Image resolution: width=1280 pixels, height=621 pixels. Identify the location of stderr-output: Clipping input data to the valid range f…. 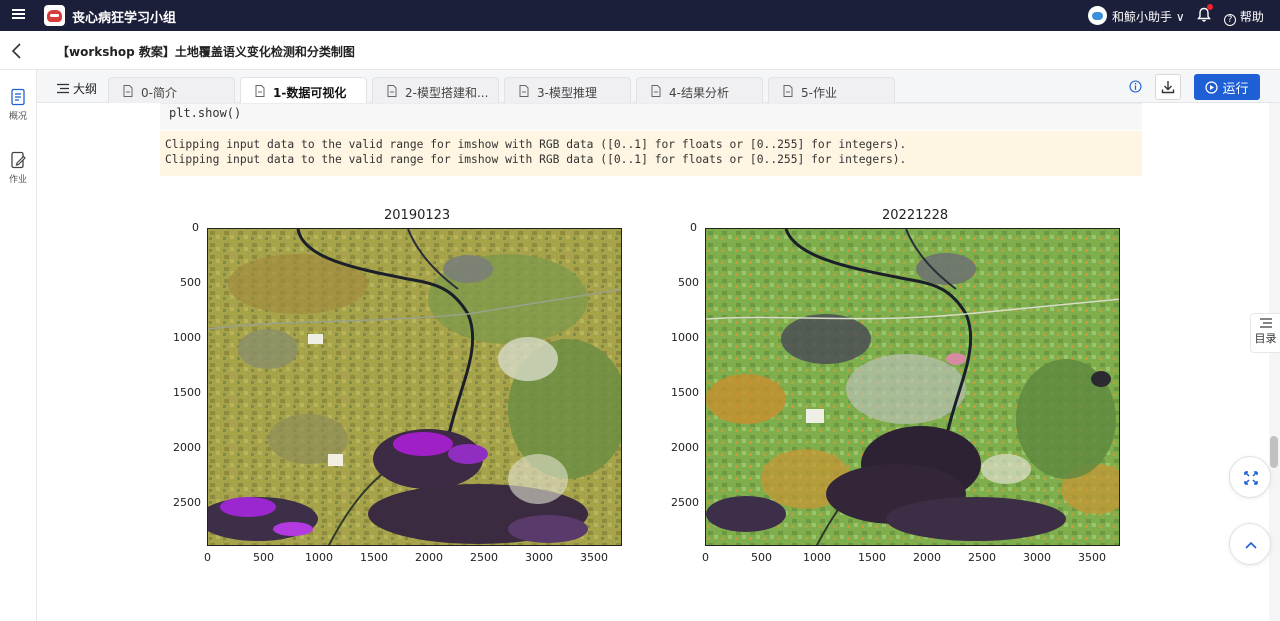
(651, 153).